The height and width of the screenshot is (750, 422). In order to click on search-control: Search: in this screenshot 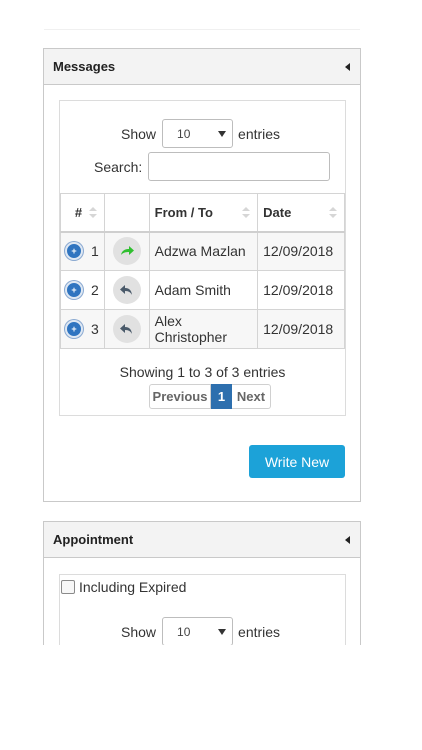, I will do `click(212, 166)`.